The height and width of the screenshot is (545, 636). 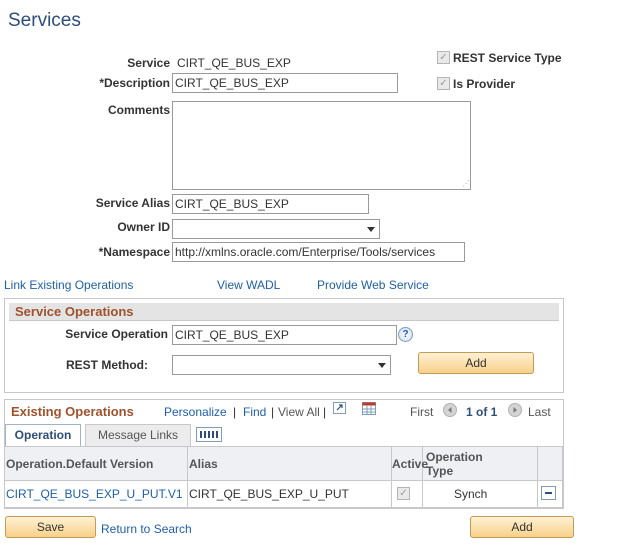 What do you see at coordinates (299, 412) in the screenshot?
I see `view-all-link: View All` at bounding box center [299, 412].